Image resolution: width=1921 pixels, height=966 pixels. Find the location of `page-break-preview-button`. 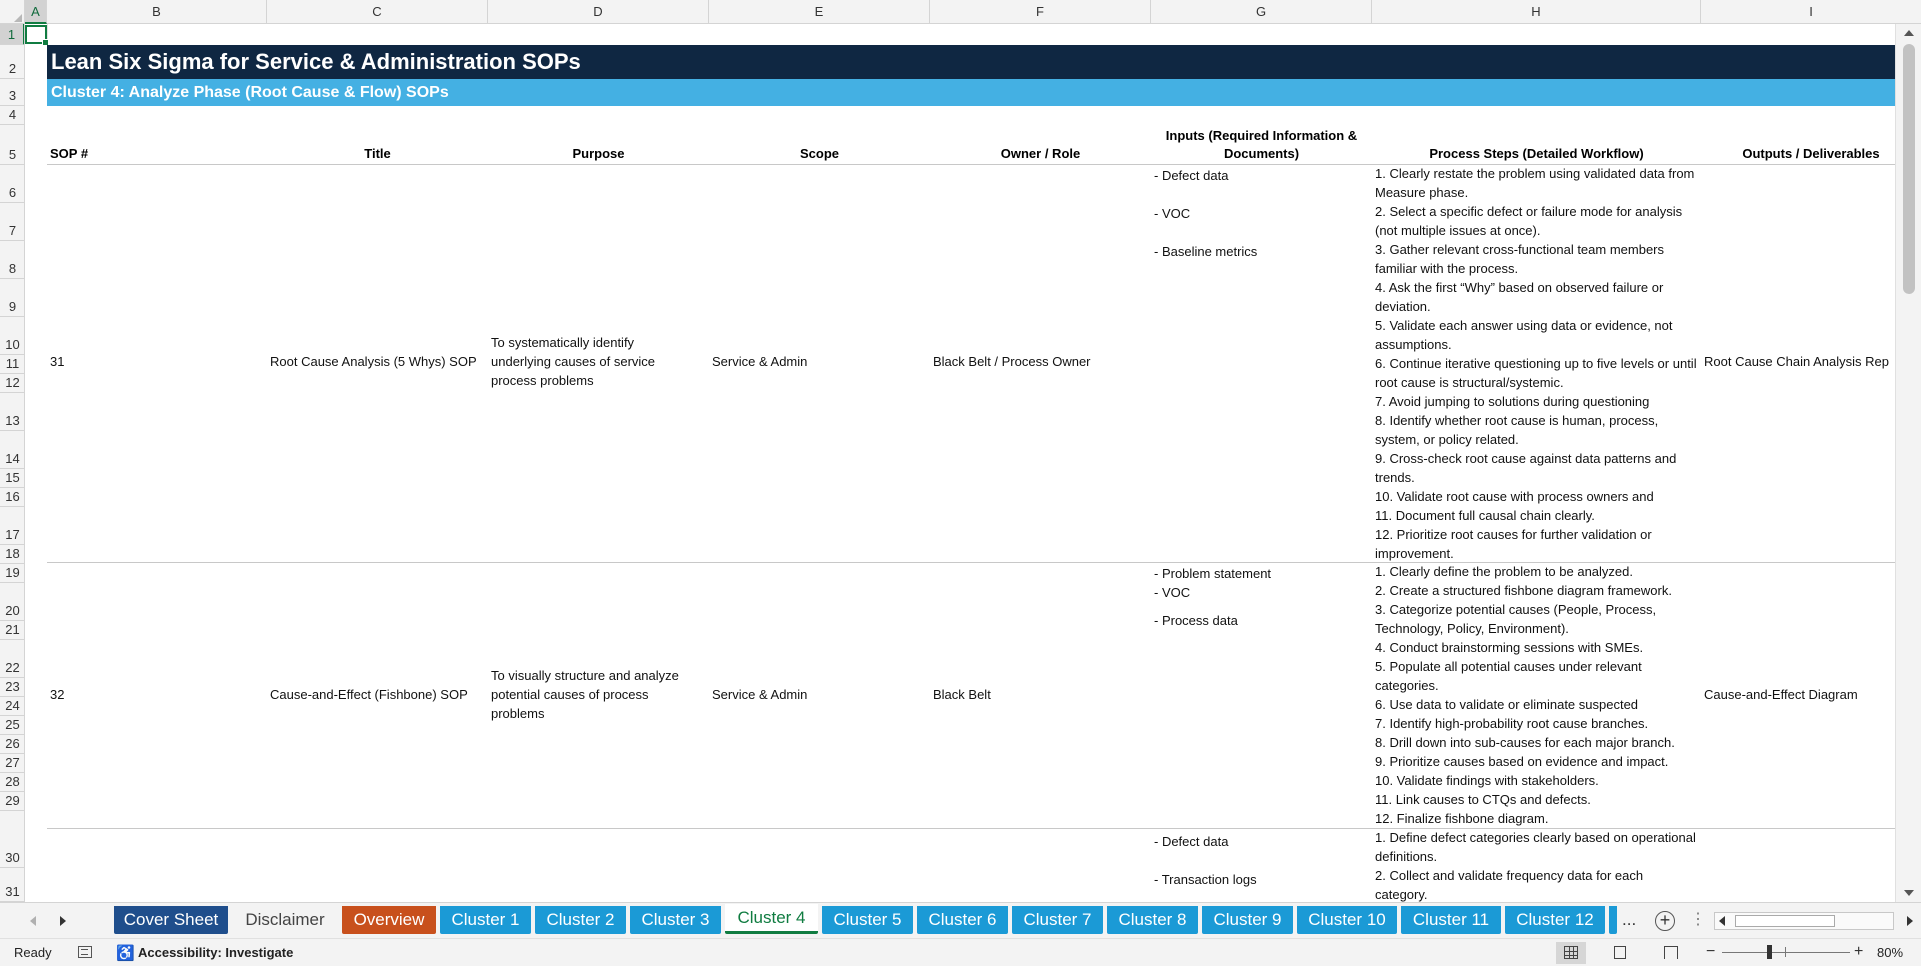

page-break-preview-button is located at coordinates (1671, 953).